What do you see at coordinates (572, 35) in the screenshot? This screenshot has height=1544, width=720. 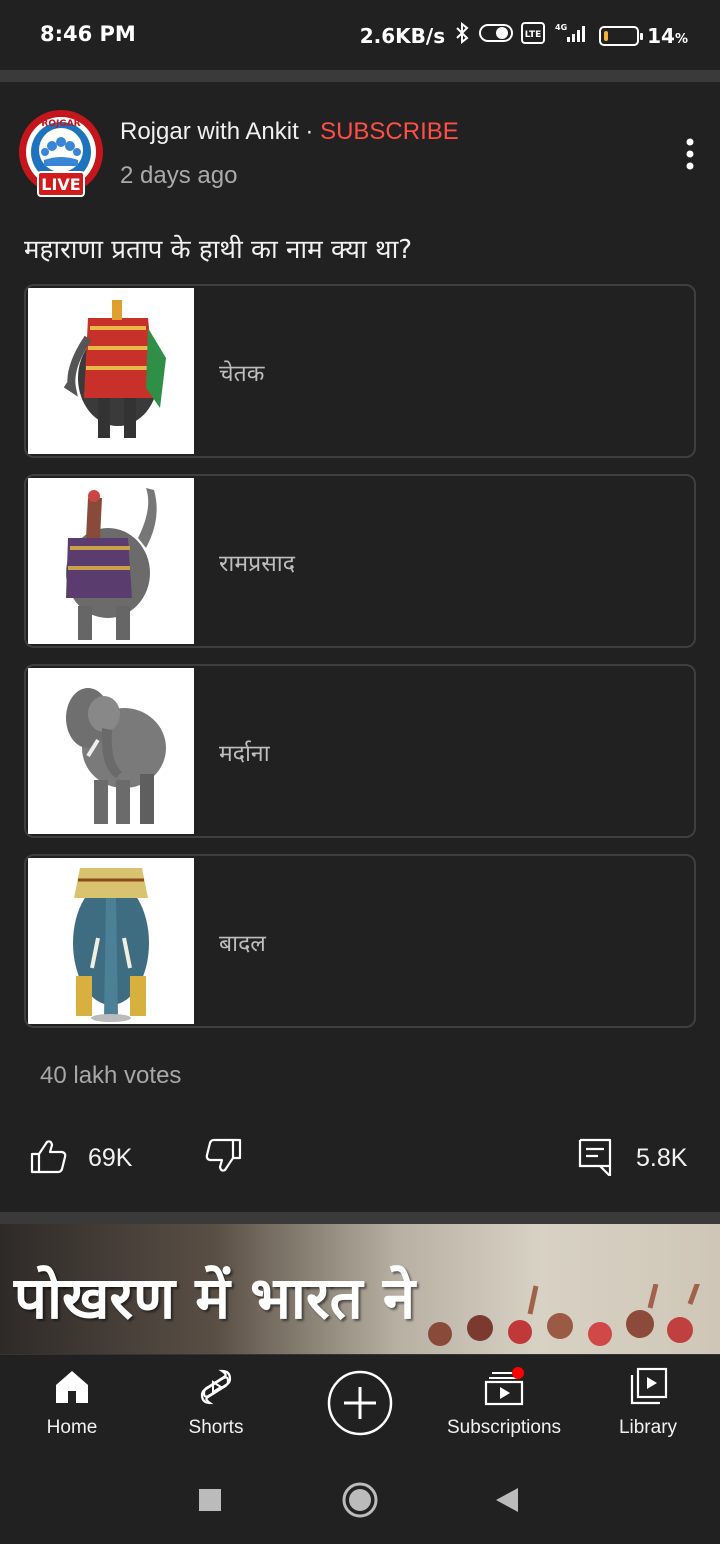 I see `signal-icon: 4G` at bounding box center [572, 35].